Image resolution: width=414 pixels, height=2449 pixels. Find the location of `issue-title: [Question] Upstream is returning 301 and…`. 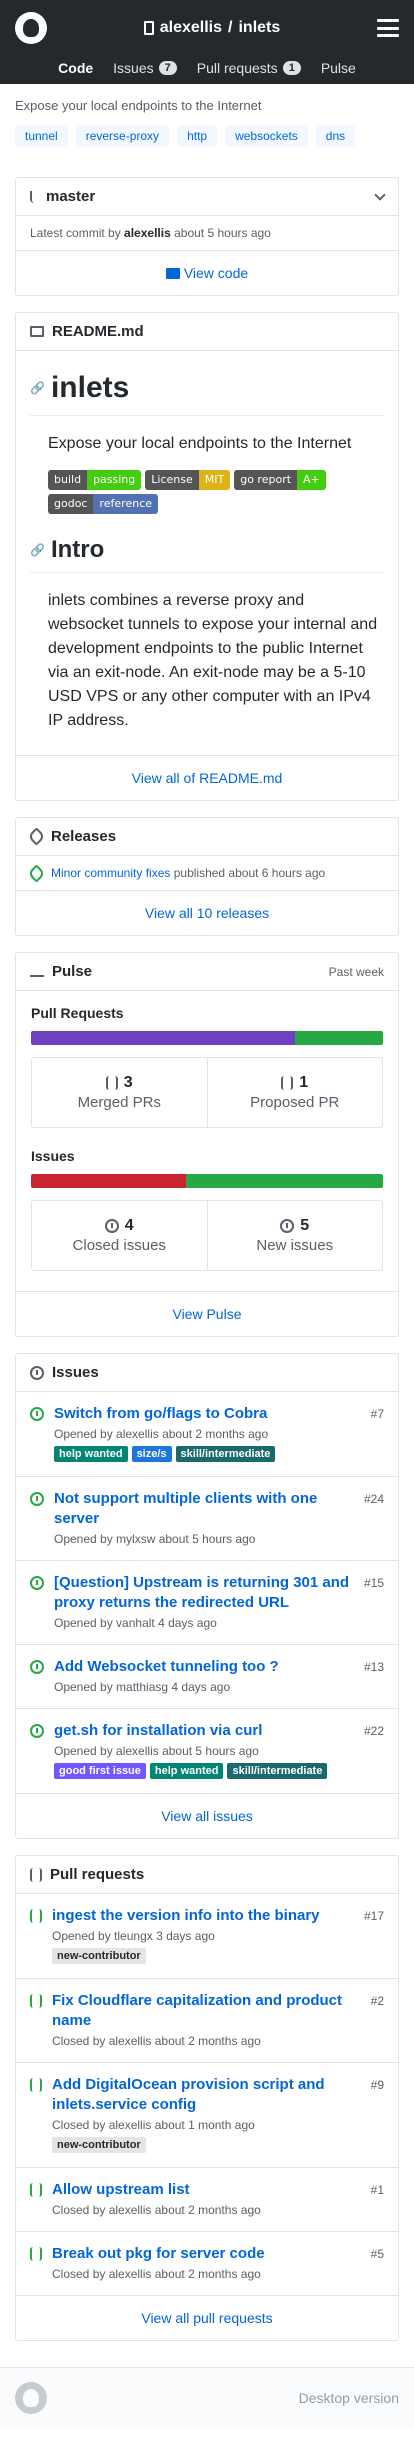

issue-title: [Question] Upstream is returning 301 and… is located at coordinates (201, 1592).